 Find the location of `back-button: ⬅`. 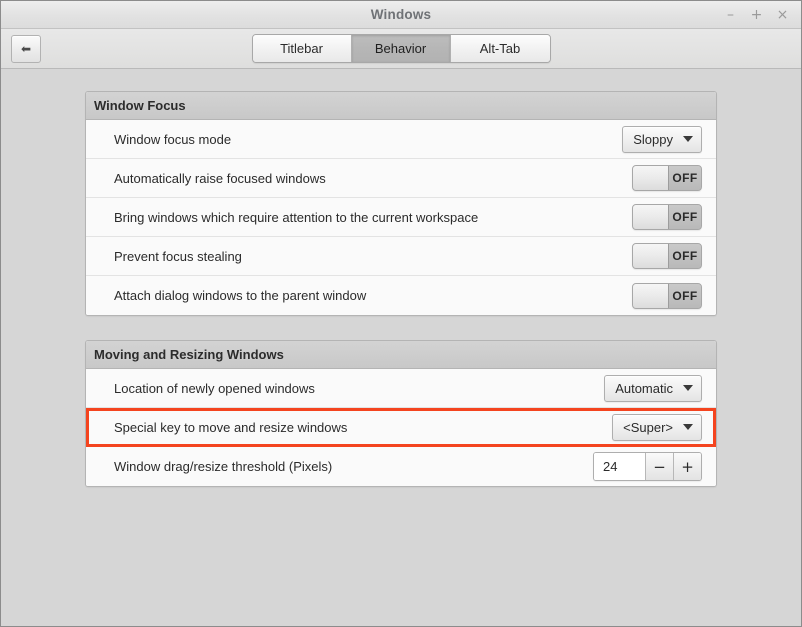

back-button: ⬅ is located at coordinates (26, 48).